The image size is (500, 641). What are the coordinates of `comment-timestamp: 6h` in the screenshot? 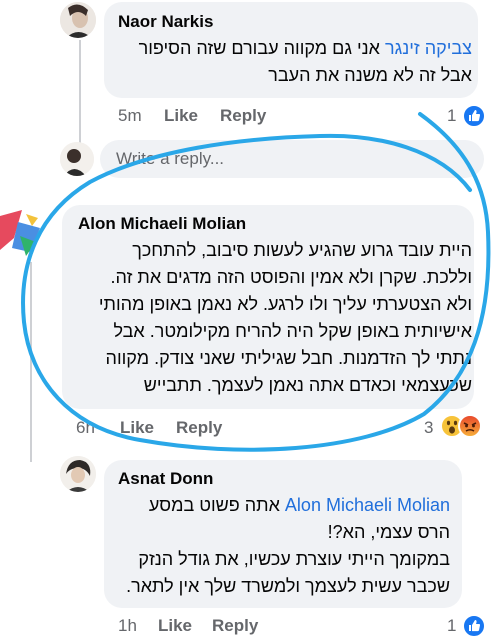 It's located at (85, 428).